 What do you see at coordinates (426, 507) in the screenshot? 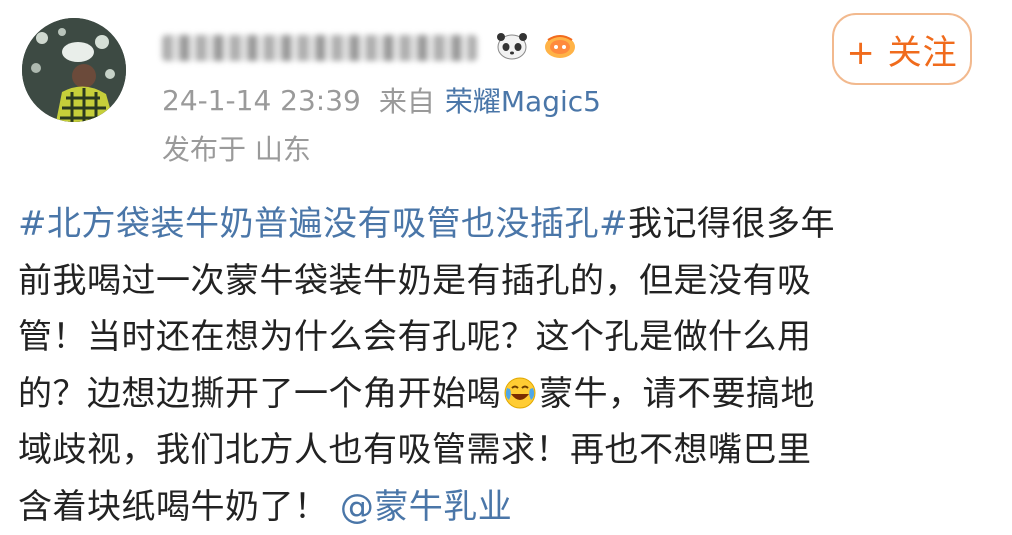
I see `mention-link: @蒙牛乳业` at bounding box center [426, 507].